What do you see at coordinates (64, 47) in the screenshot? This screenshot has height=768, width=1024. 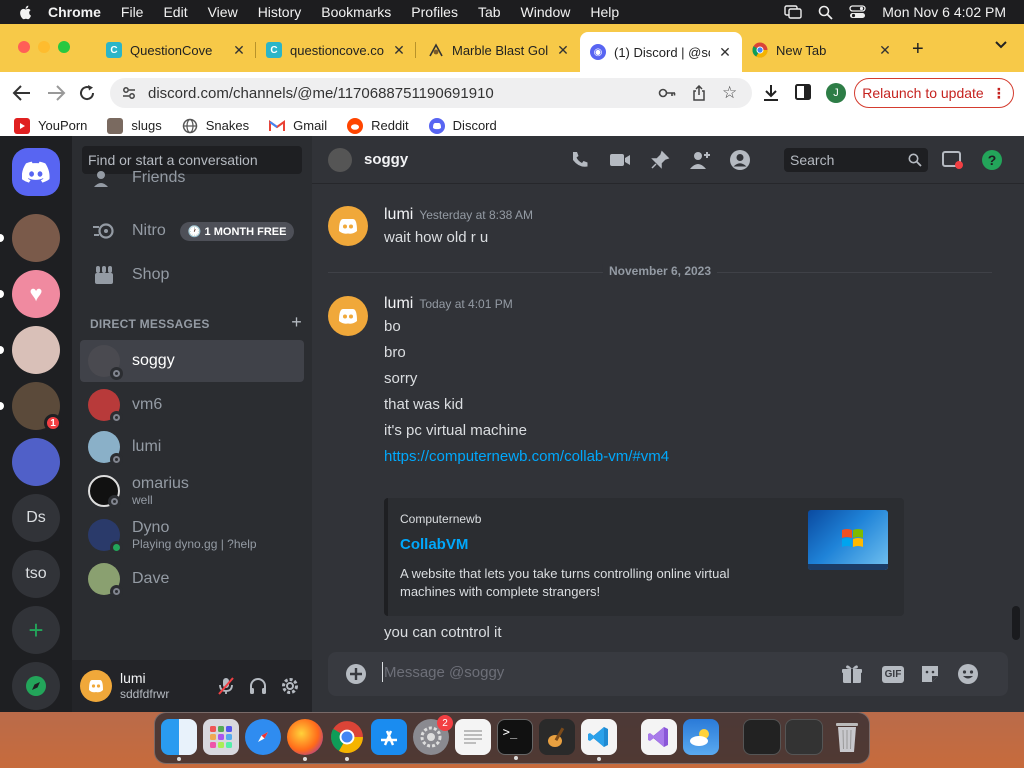 I see `zoom-window-button` at bounding box center [64, 47].